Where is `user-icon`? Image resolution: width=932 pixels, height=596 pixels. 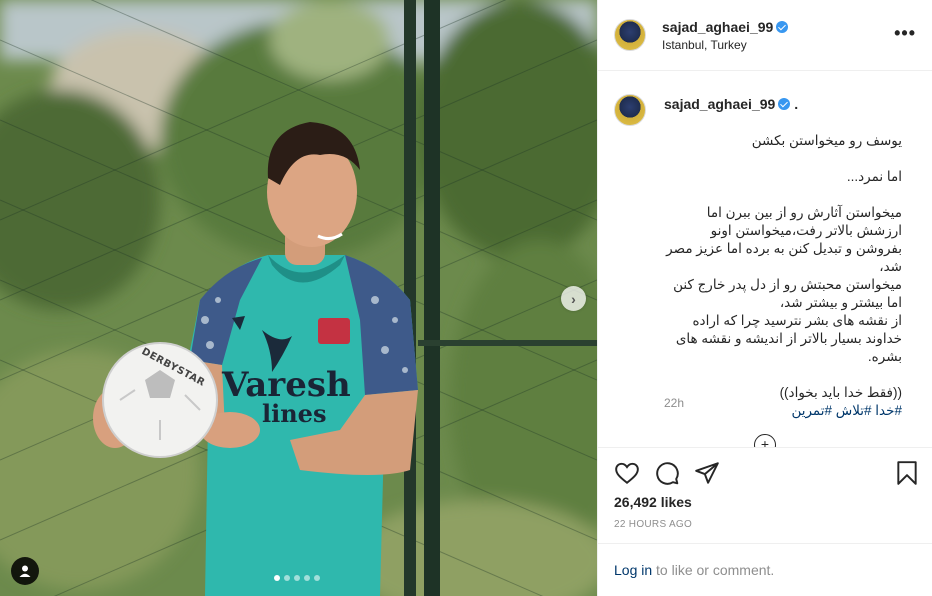
user-icon is located at coordinates (25, 571).